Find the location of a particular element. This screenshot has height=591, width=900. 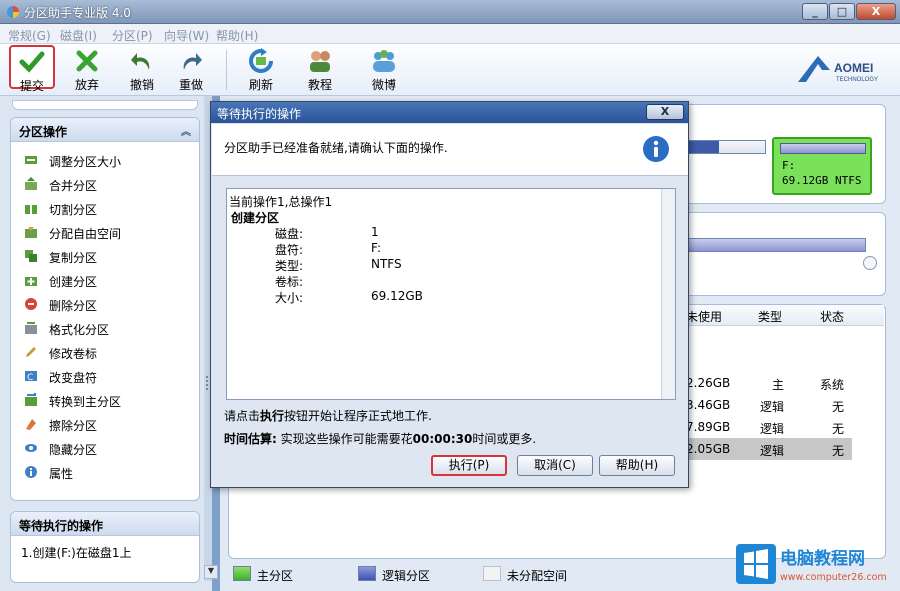

convert-primary-icon is located at coordinates (31, 399).